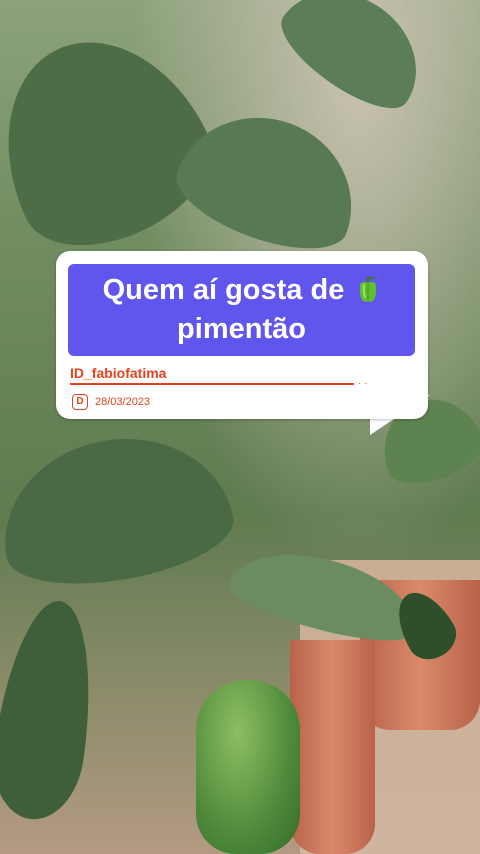 The width and height of the screenshot is (480, 854). What do you see at coordinates (248, 767) in the screenshot?
I see `green-pepper` at bounding box center [248, 767].